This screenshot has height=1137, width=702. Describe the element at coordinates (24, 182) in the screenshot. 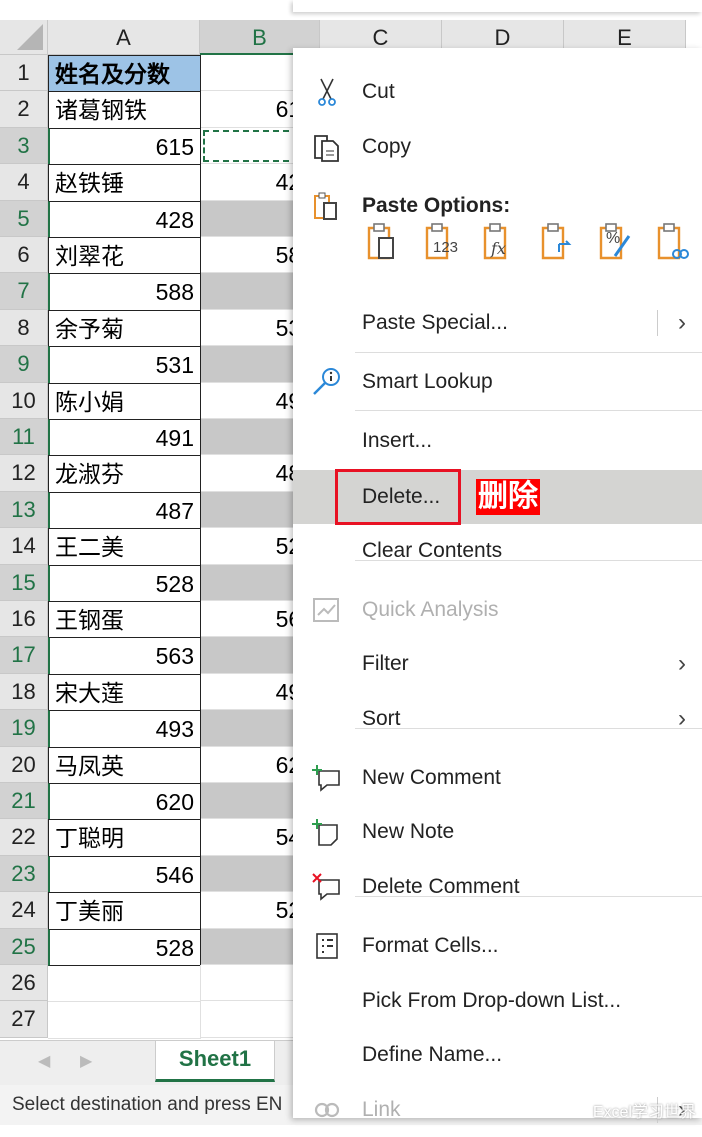

I see `row-header-4: 4` at that location.